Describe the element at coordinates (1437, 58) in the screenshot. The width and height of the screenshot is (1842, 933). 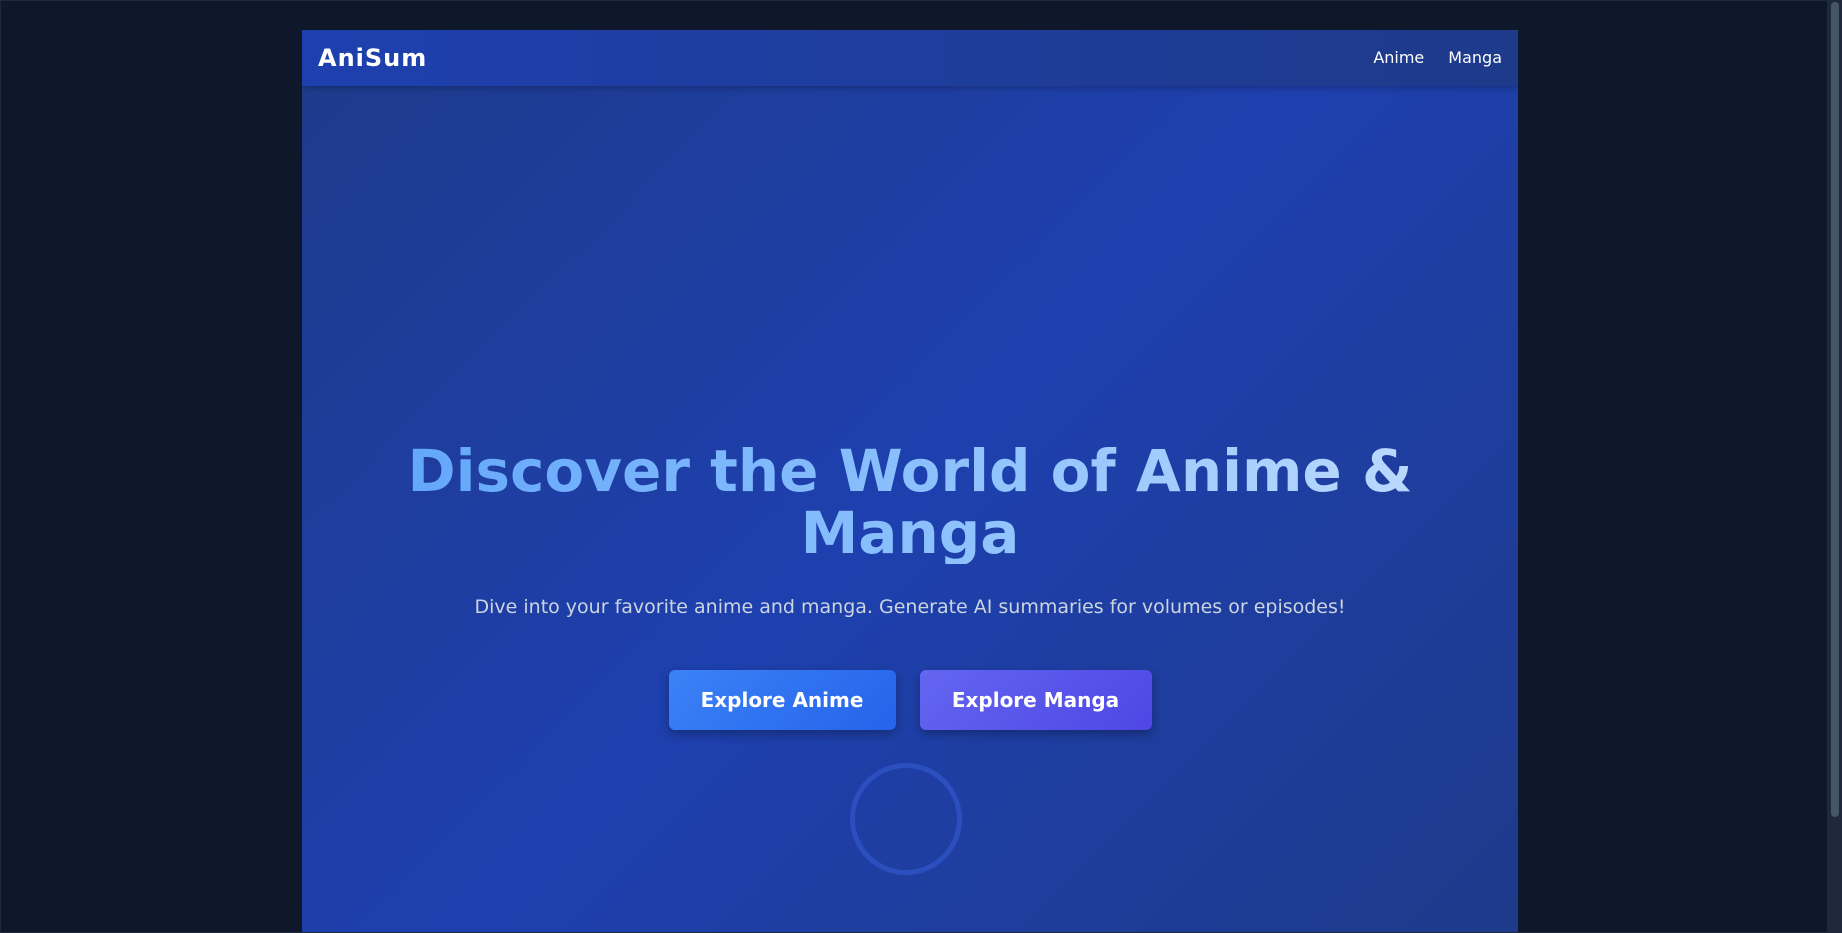
I see `nav-links: Anime Manga` at that location.